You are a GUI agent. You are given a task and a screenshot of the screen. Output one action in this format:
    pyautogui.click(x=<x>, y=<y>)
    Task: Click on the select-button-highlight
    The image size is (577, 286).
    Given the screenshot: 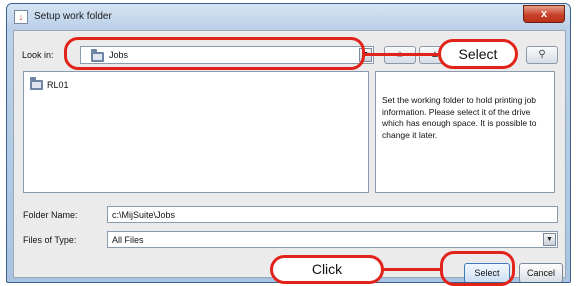 What is the action you would take?
    pyautogui.click(x=477, y=268)
    